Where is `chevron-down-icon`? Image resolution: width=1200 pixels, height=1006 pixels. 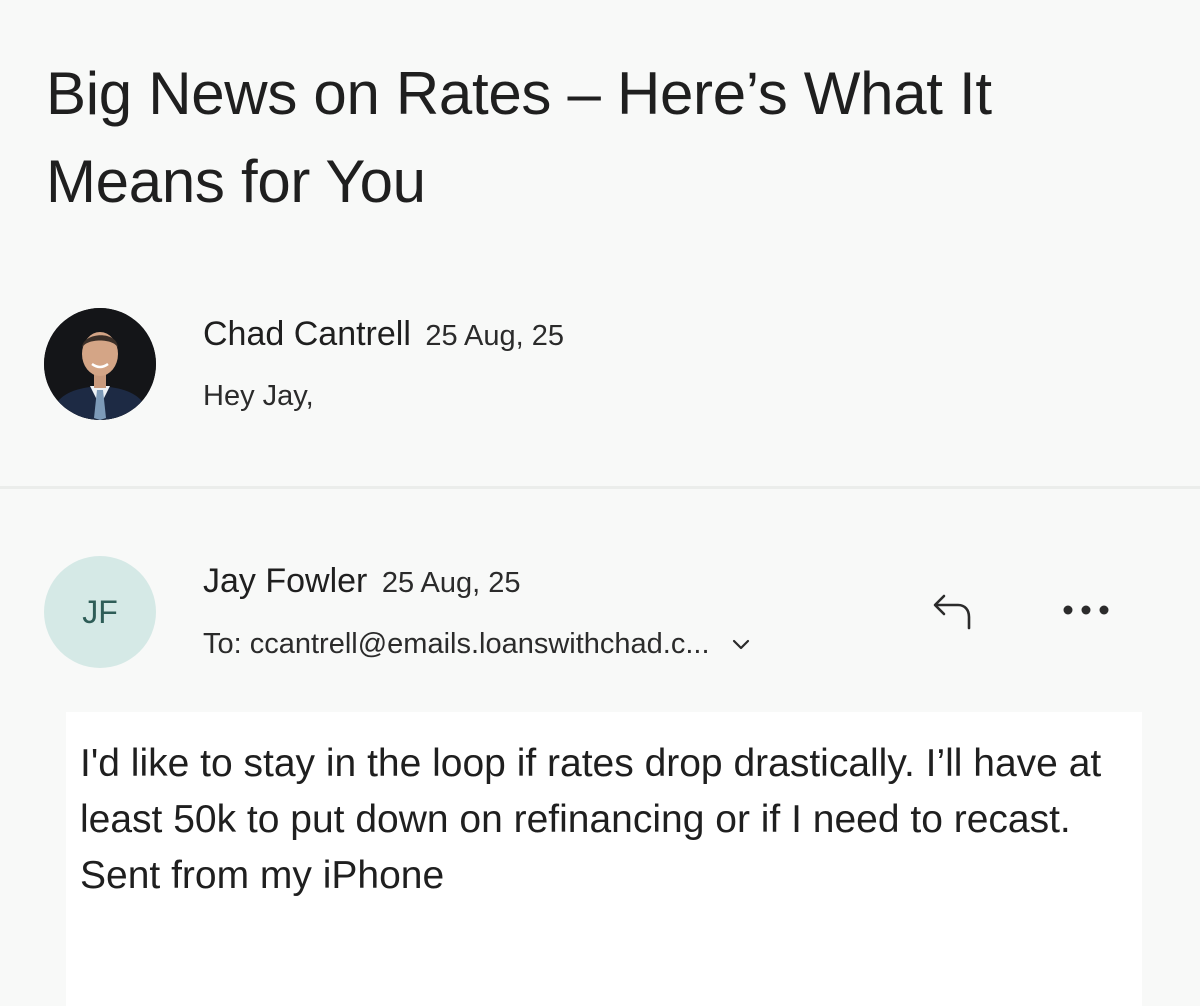
chevron-down-icon is located at coordinates (741, 642).